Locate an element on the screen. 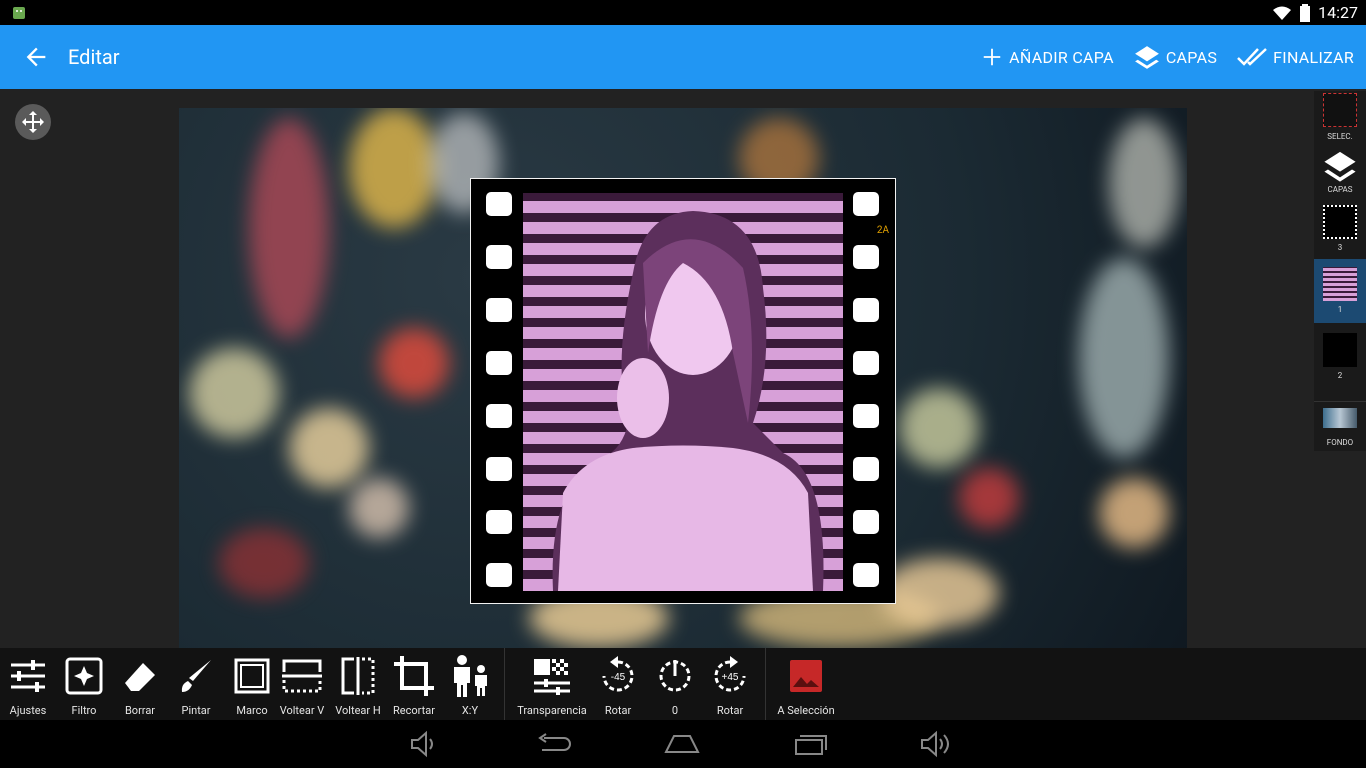 The image size is (1366, 768). volume-down-button is located at coordinates (424, 744).